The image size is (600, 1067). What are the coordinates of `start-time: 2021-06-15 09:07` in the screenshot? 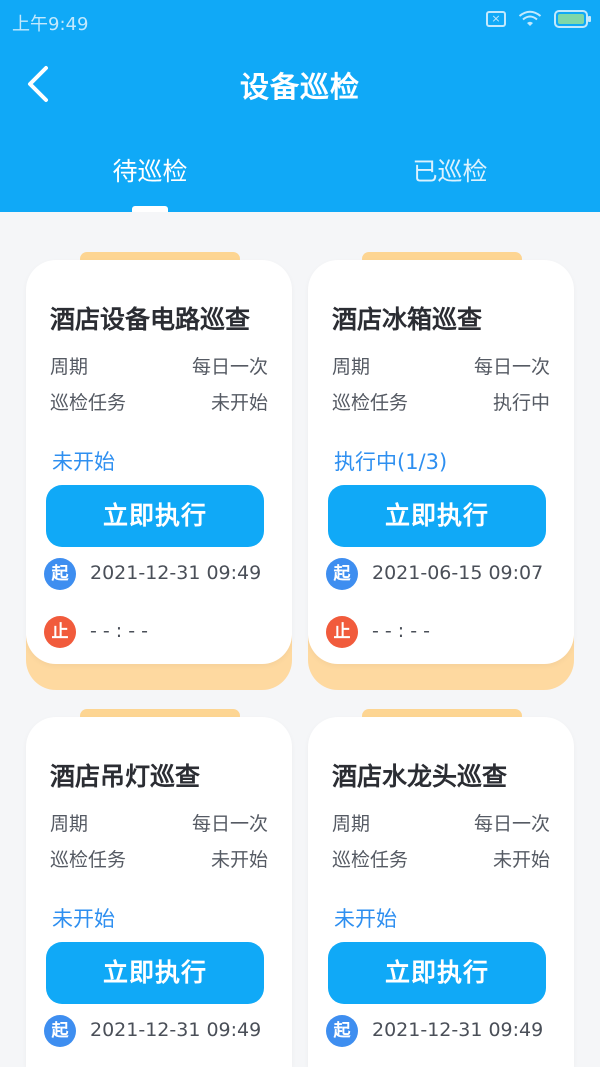 It's located at (458, 573).